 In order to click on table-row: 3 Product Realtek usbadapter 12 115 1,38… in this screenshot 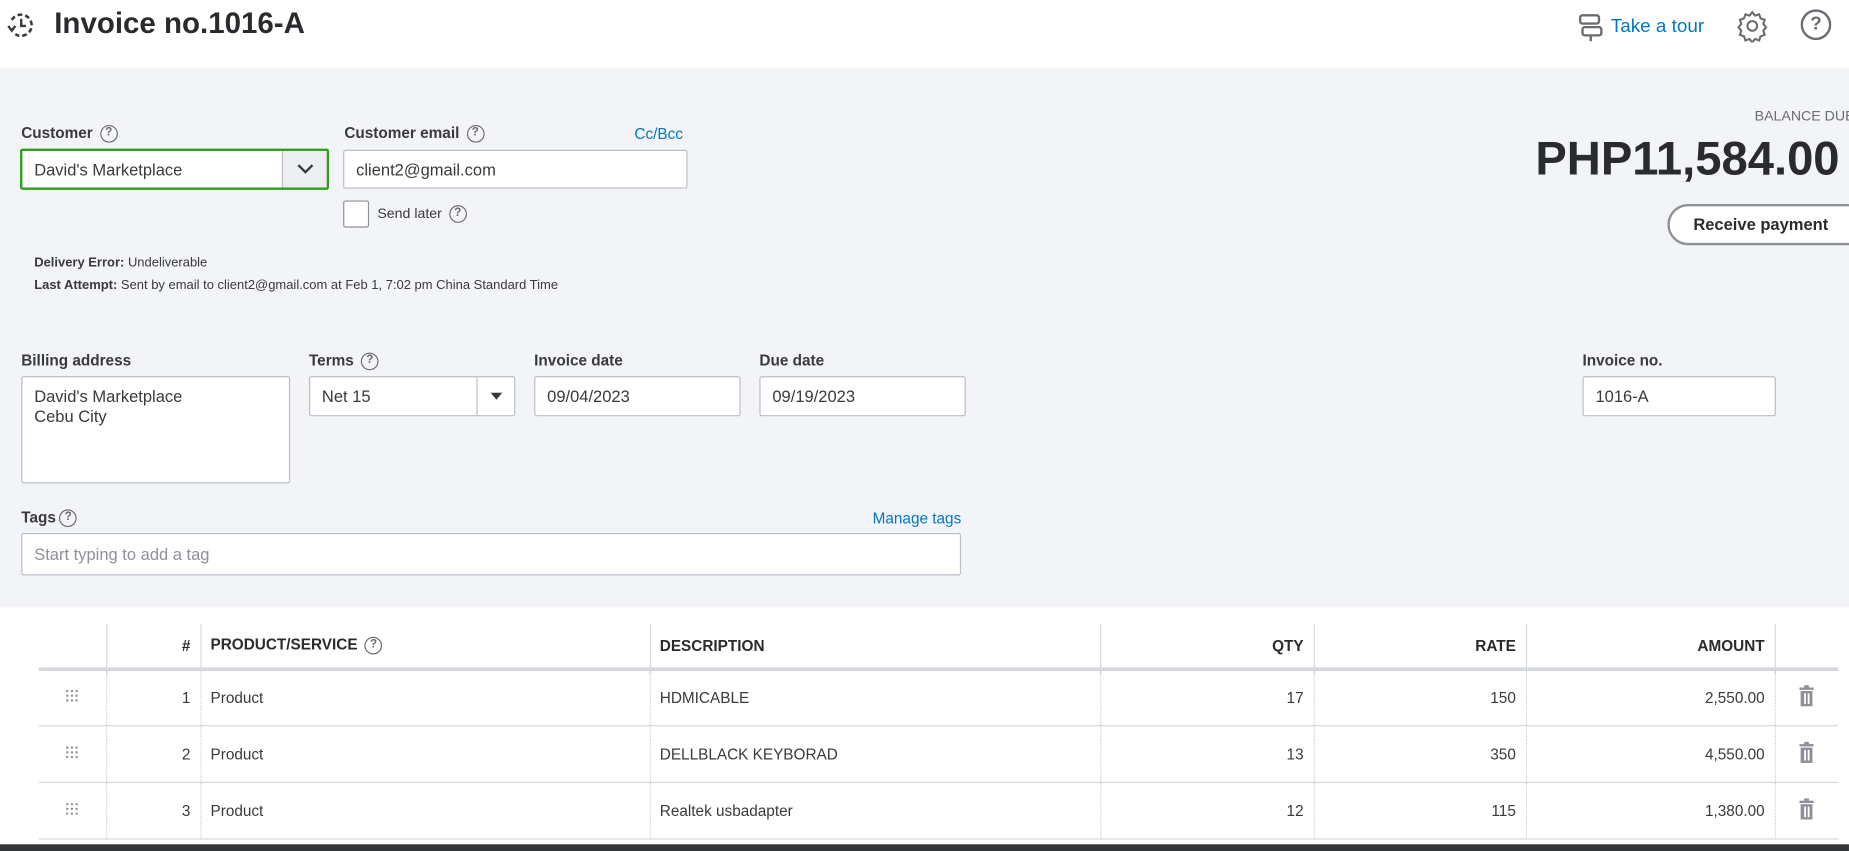, I will do `click(938, 810)`.